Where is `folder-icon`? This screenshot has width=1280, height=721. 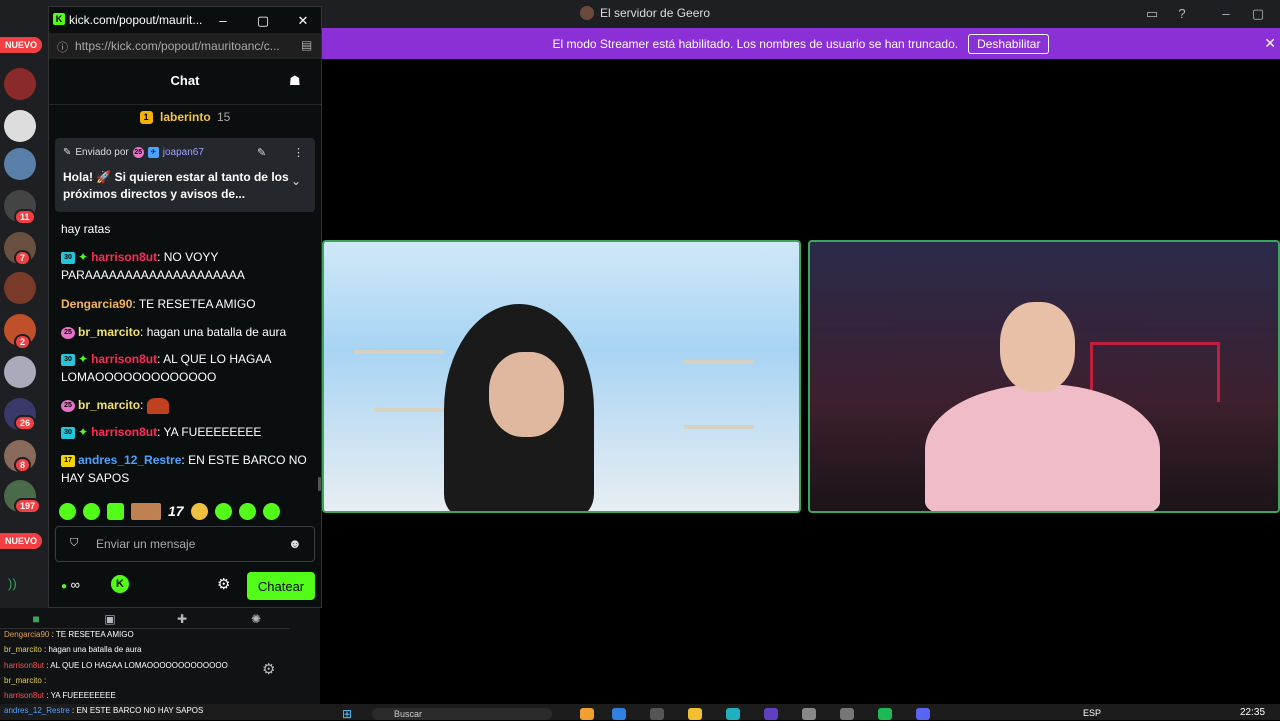 folder-icon is located at coordinates (695, 714).